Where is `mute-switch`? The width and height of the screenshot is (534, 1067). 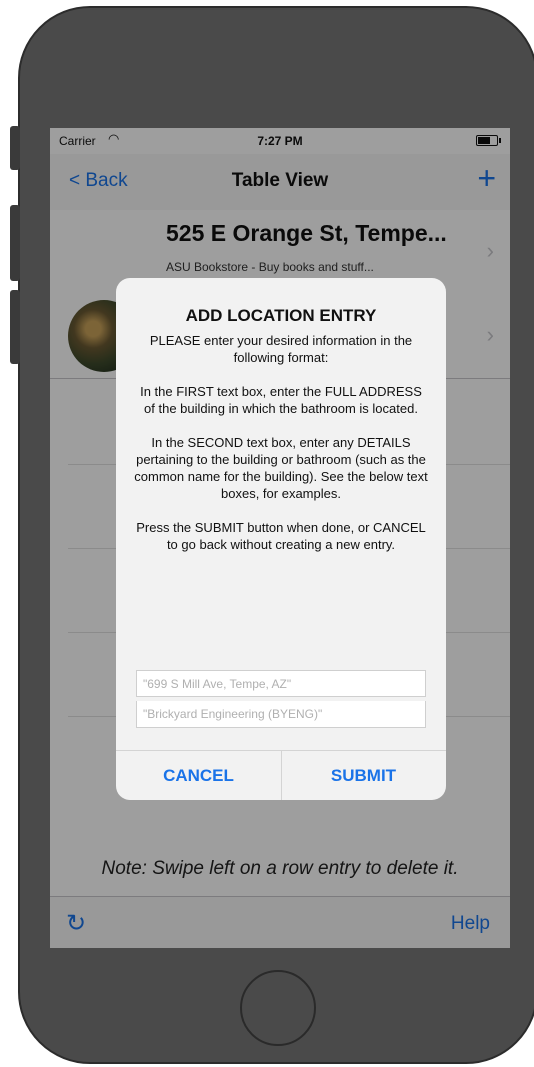 mute-switch is located at coordinates (15, 148).